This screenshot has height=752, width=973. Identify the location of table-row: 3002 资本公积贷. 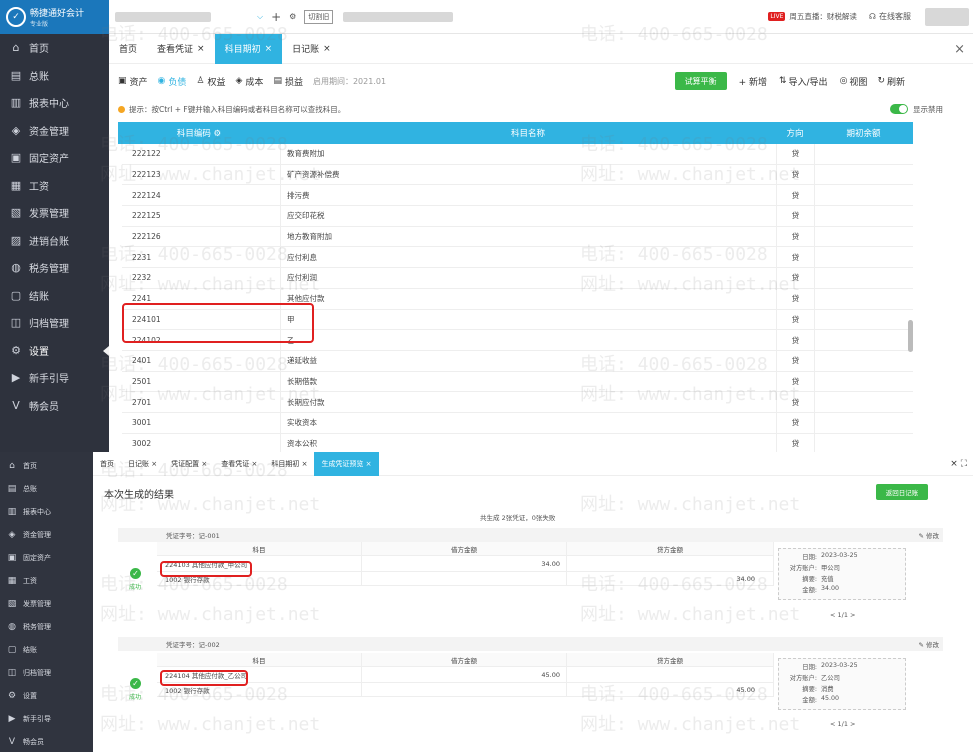
(517, 442).